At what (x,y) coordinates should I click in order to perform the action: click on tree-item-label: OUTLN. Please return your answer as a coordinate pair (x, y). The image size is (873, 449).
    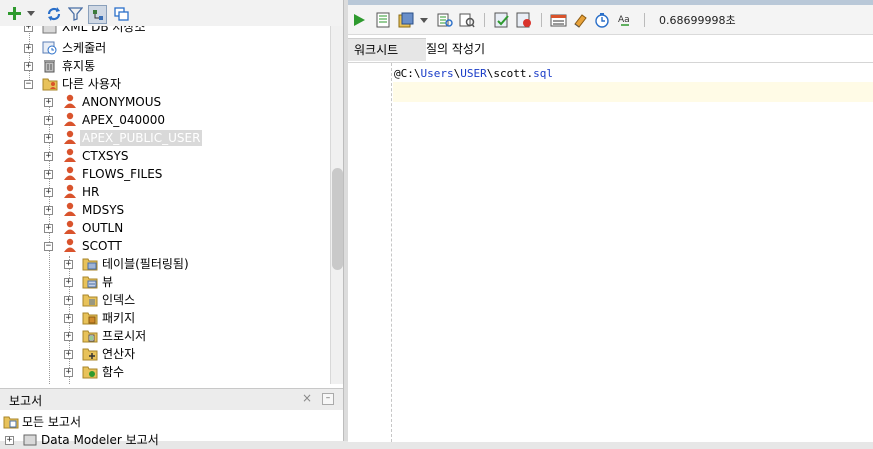
    Looking at the image, I should click on (103, 228).